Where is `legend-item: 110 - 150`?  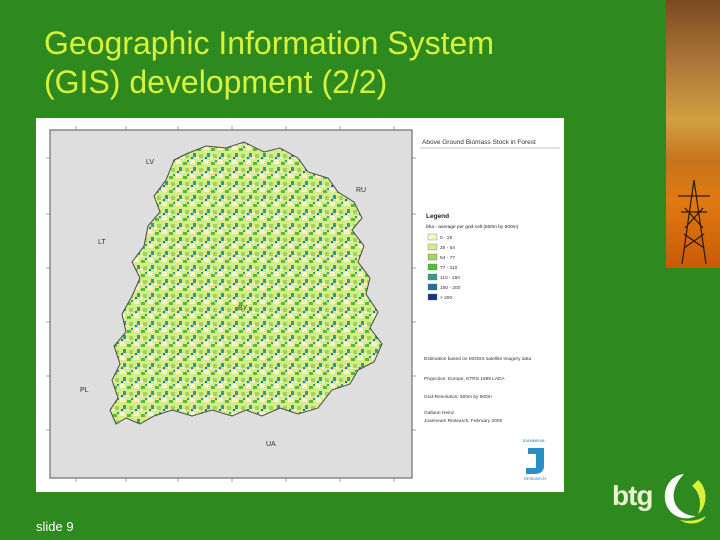 legend-item: 110 - 150 is located at coordinates (443, 277).